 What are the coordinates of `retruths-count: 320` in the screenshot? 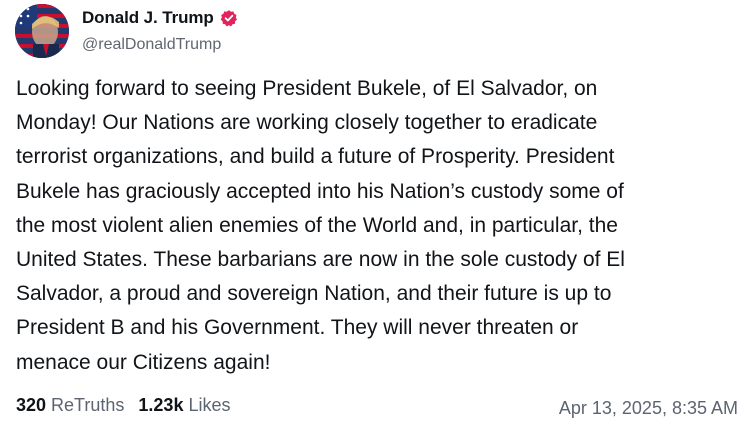 It's located at (31, 405).